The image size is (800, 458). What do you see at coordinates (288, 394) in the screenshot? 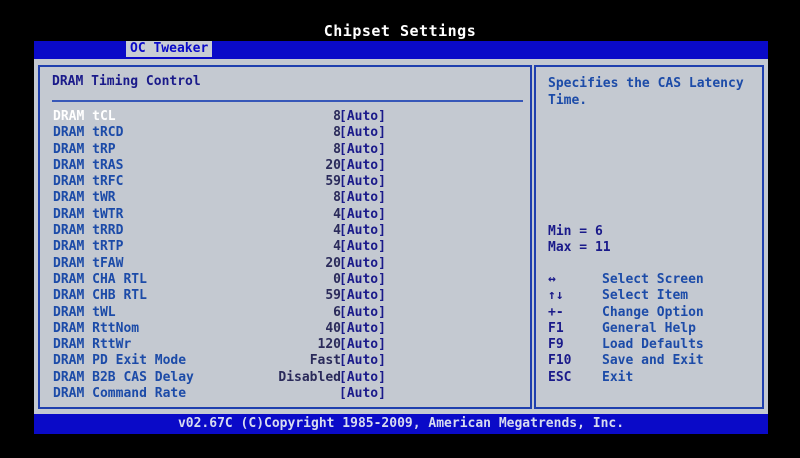
I see `setting-dram-command-rate: DRAM Command Rate [Auto]` at bounding box center [288, 394].